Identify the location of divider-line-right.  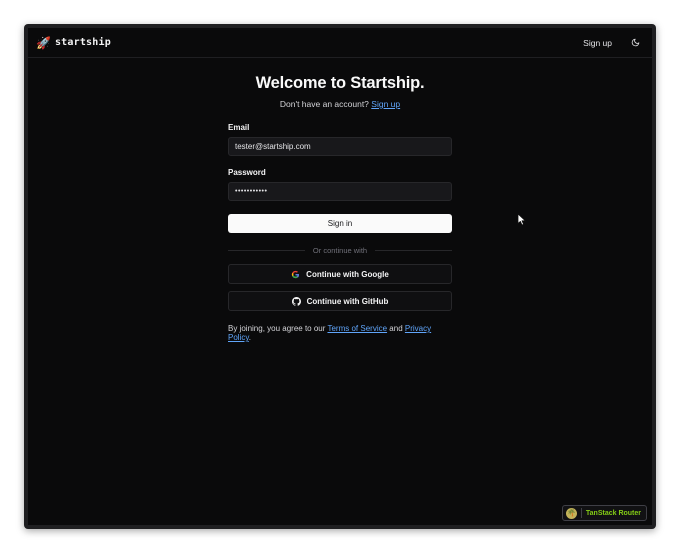
(414, 250).